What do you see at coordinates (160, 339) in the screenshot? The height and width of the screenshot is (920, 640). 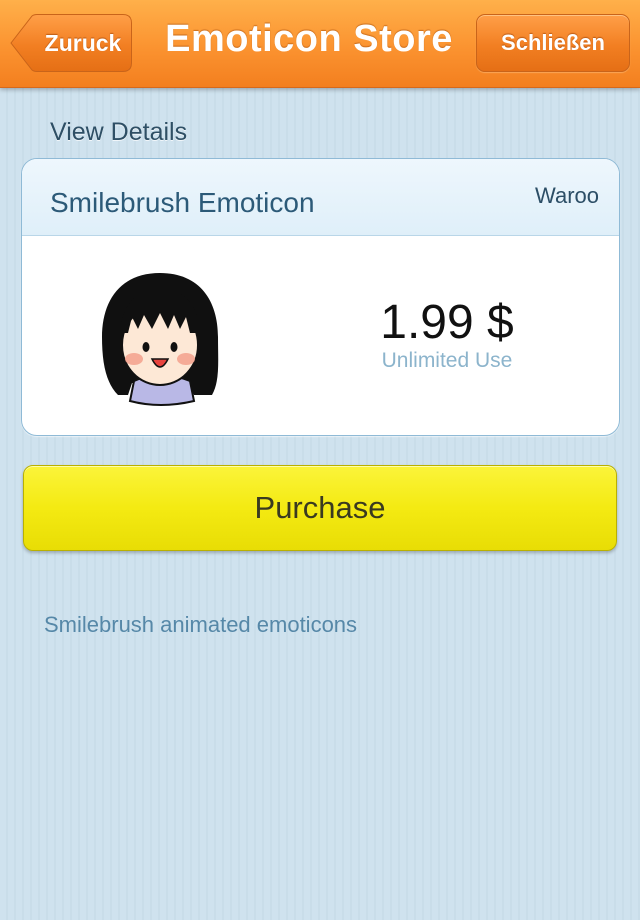 I see `girl-emoticon-icon` at bounding box center [160, 339].